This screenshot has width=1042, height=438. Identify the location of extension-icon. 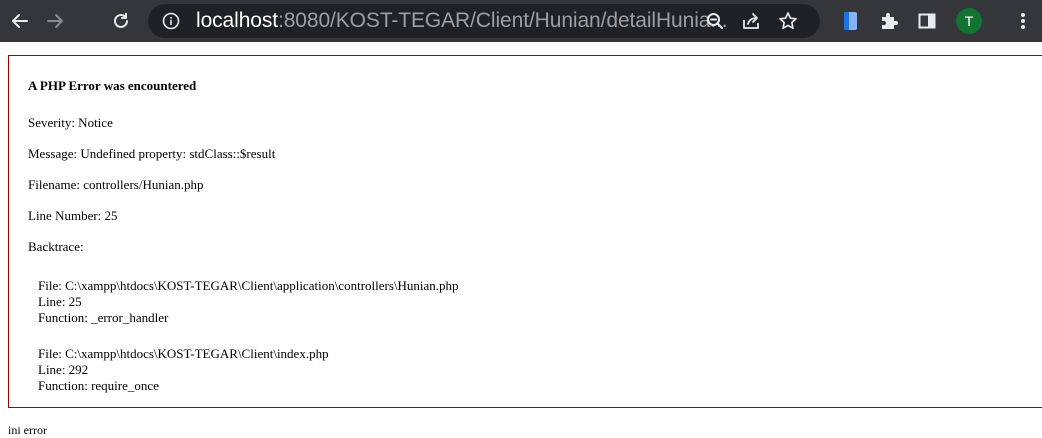
(851, 21).